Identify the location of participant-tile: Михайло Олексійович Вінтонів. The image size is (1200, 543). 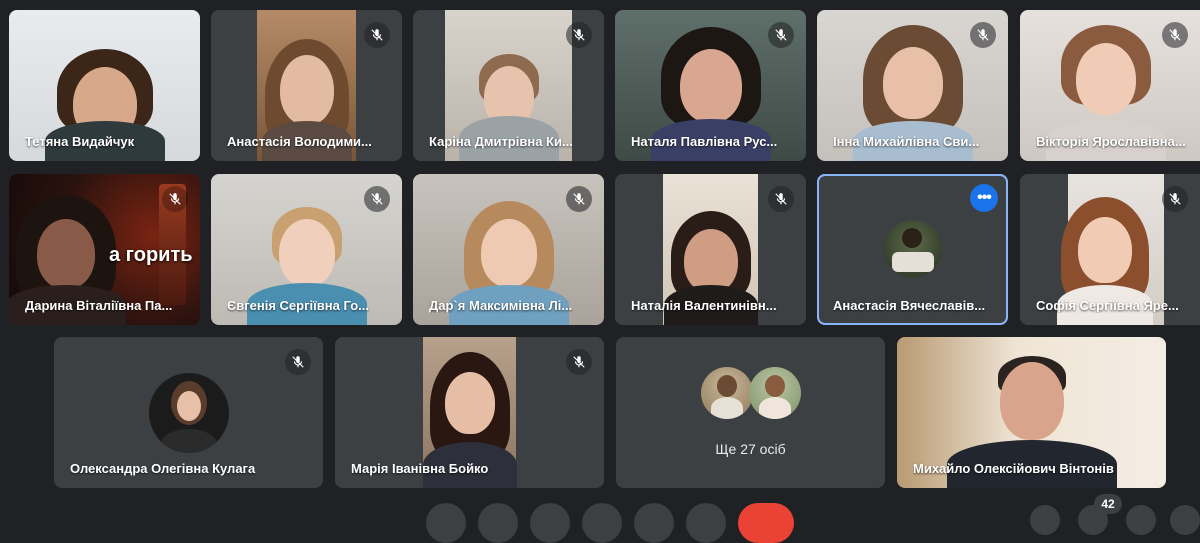
(1031, 412).